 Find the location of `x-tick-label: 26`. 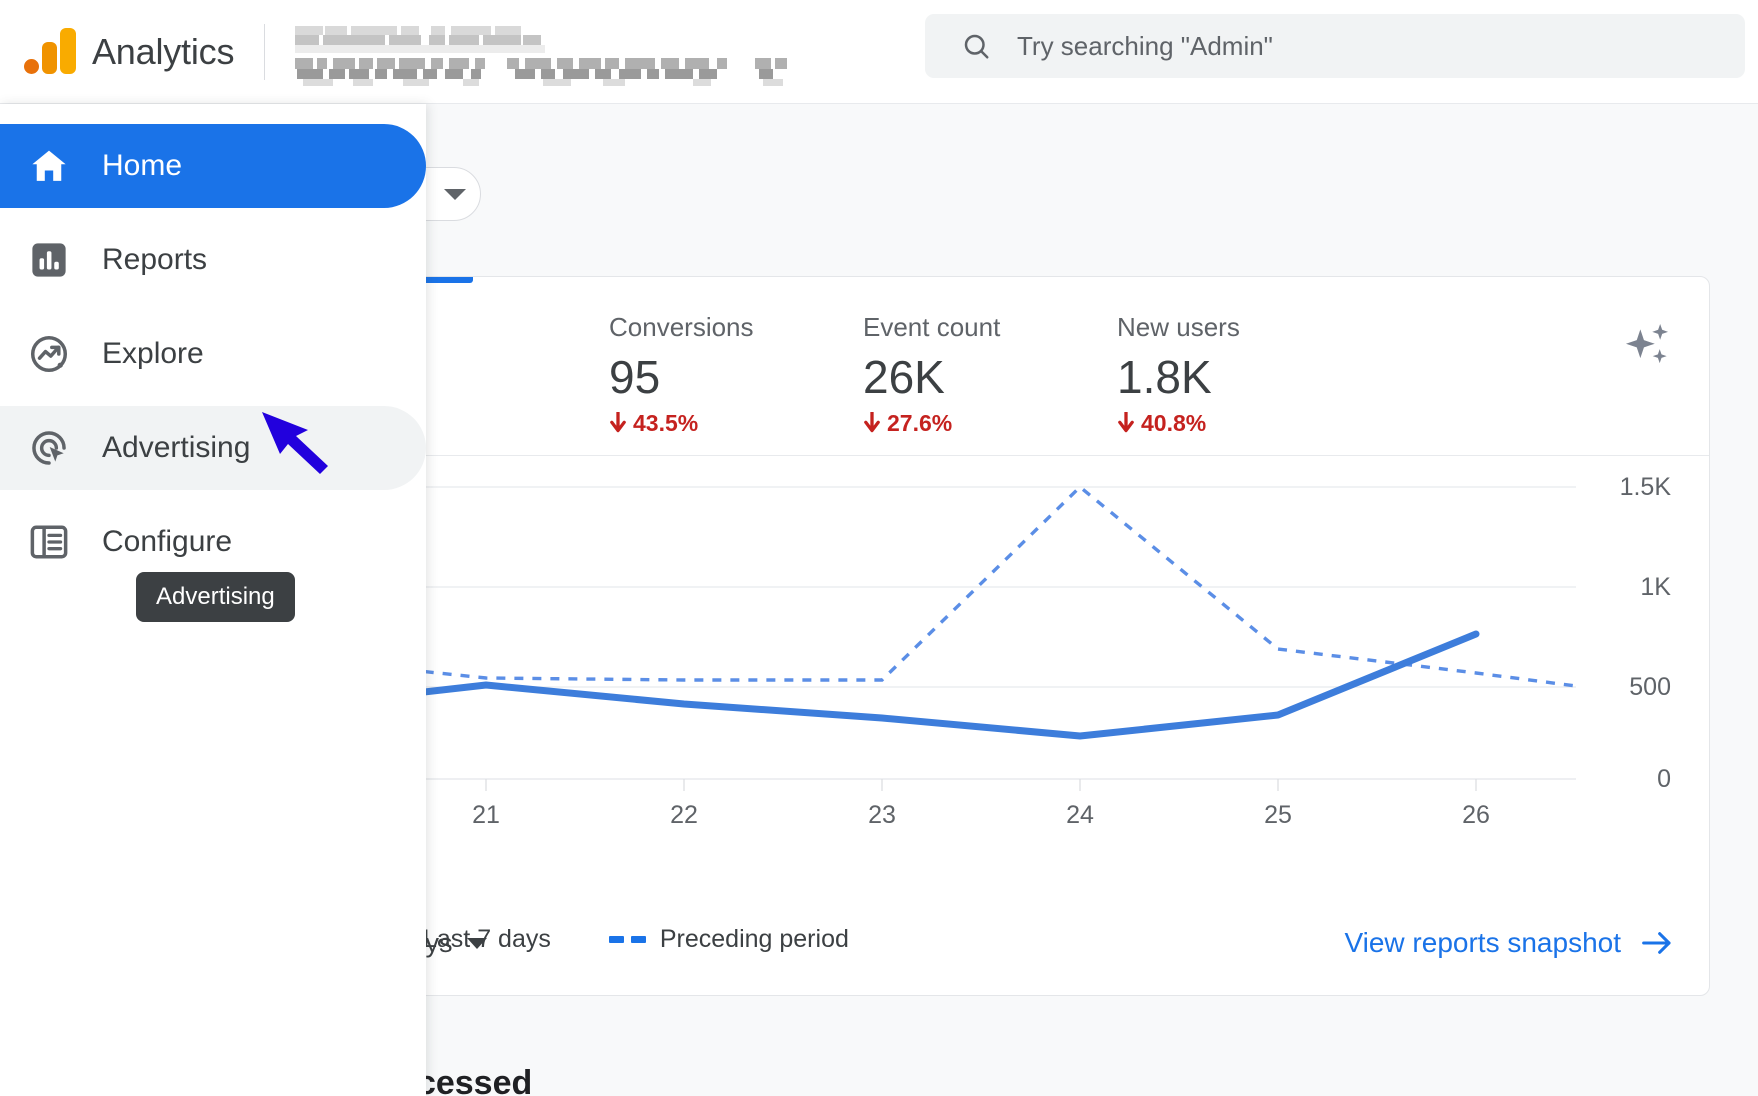

x-tick-label: 26 is located at coordinates (1476, 815).